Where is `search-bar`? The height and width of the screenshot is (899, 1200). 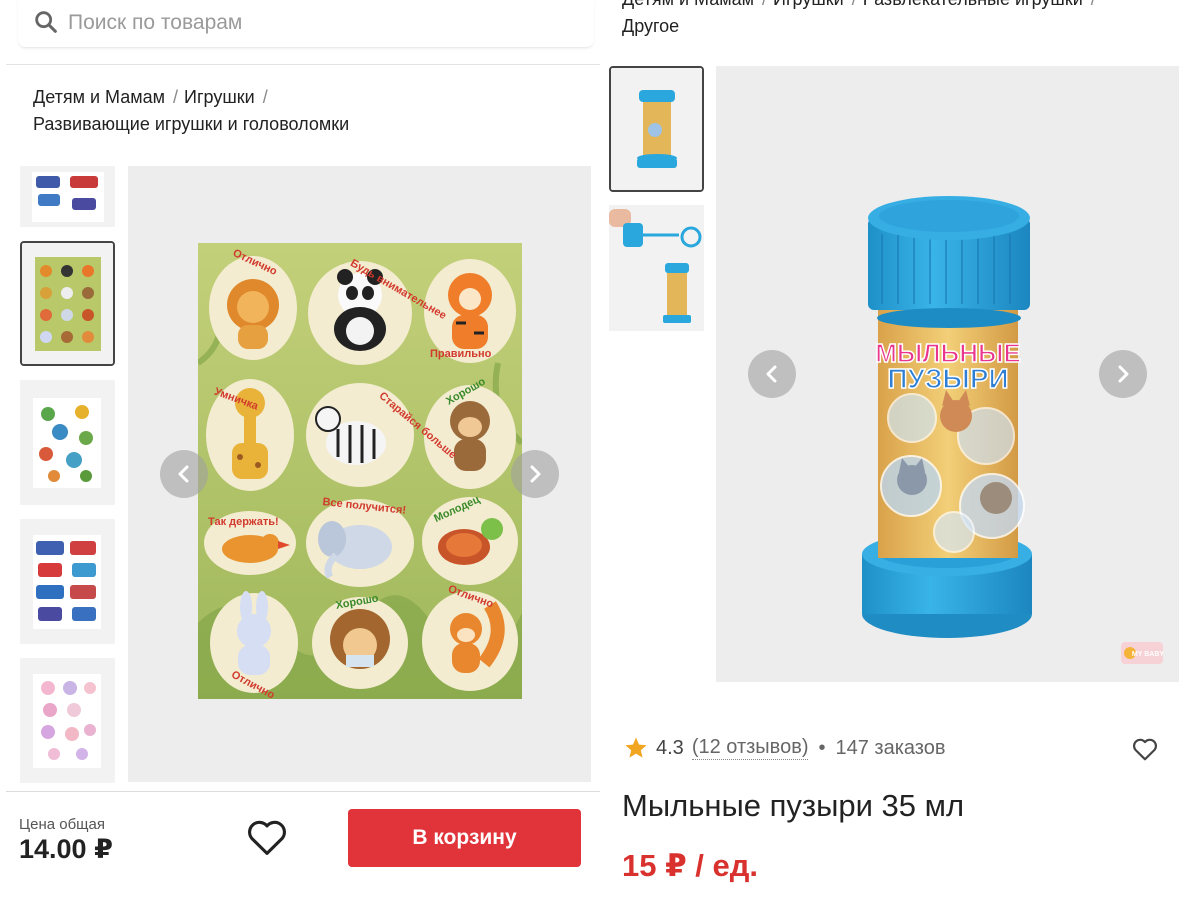 search-bar is located at coordinates (306, 24).